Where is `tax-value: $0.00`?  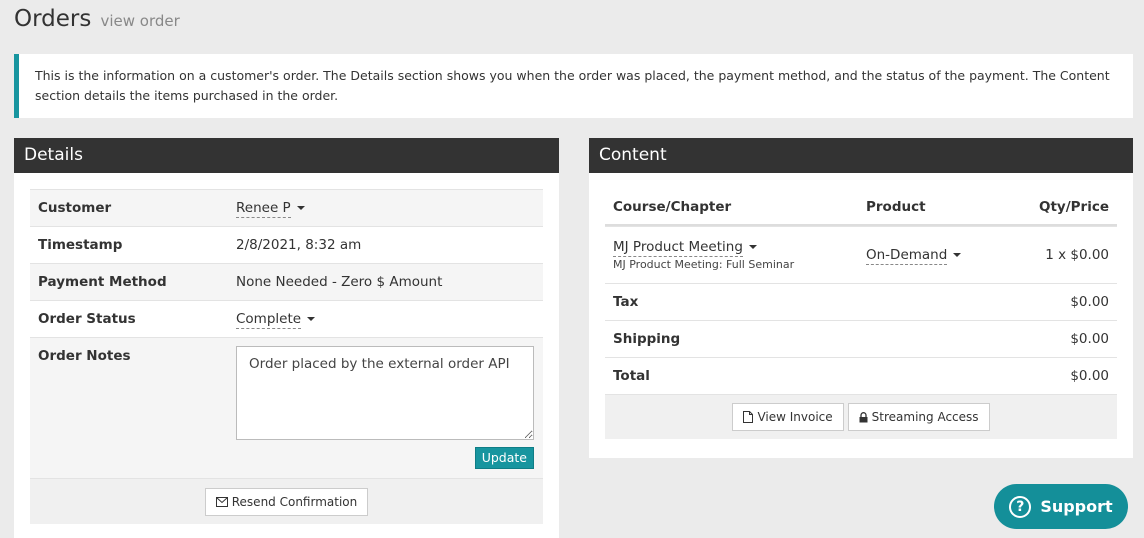
tax-value: $0.00 is located at coordinates (1089, 302).